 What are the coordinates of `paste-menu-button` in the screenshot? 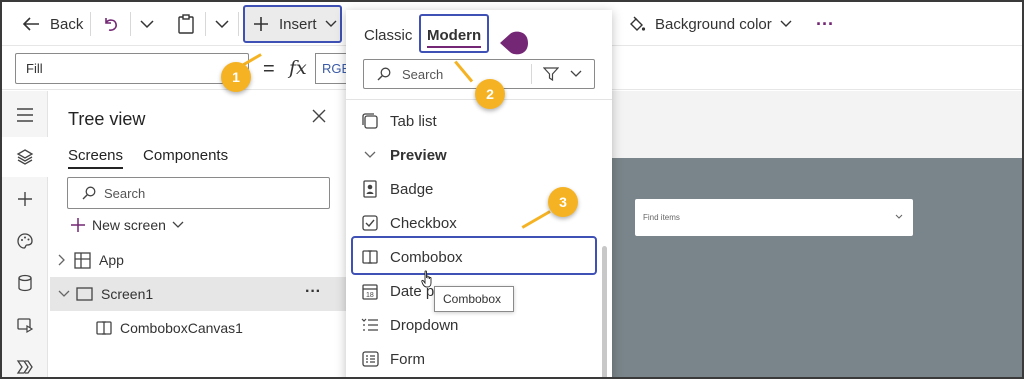 It's located at (222, 24).